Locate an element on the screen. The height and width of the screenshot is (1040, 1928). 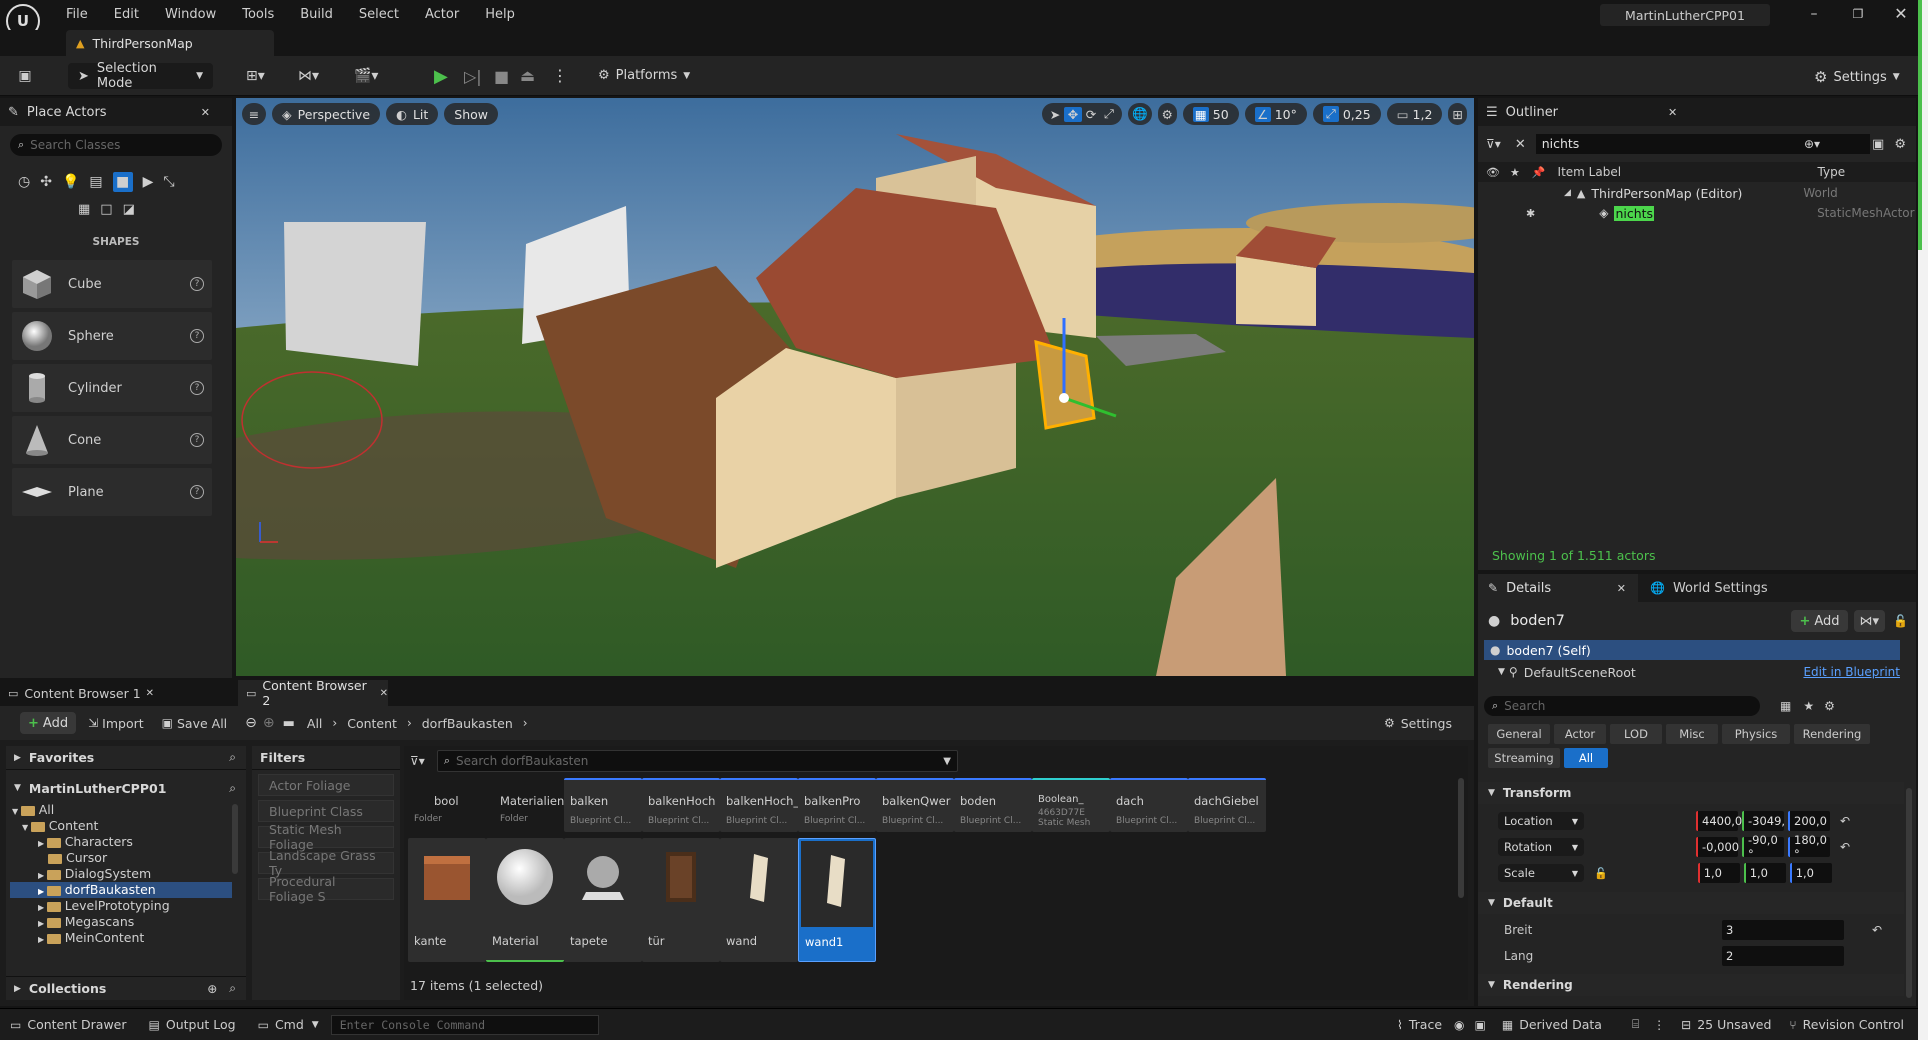
rotation-y-field: -90,0 ° is located at coordinates (1763, 847).